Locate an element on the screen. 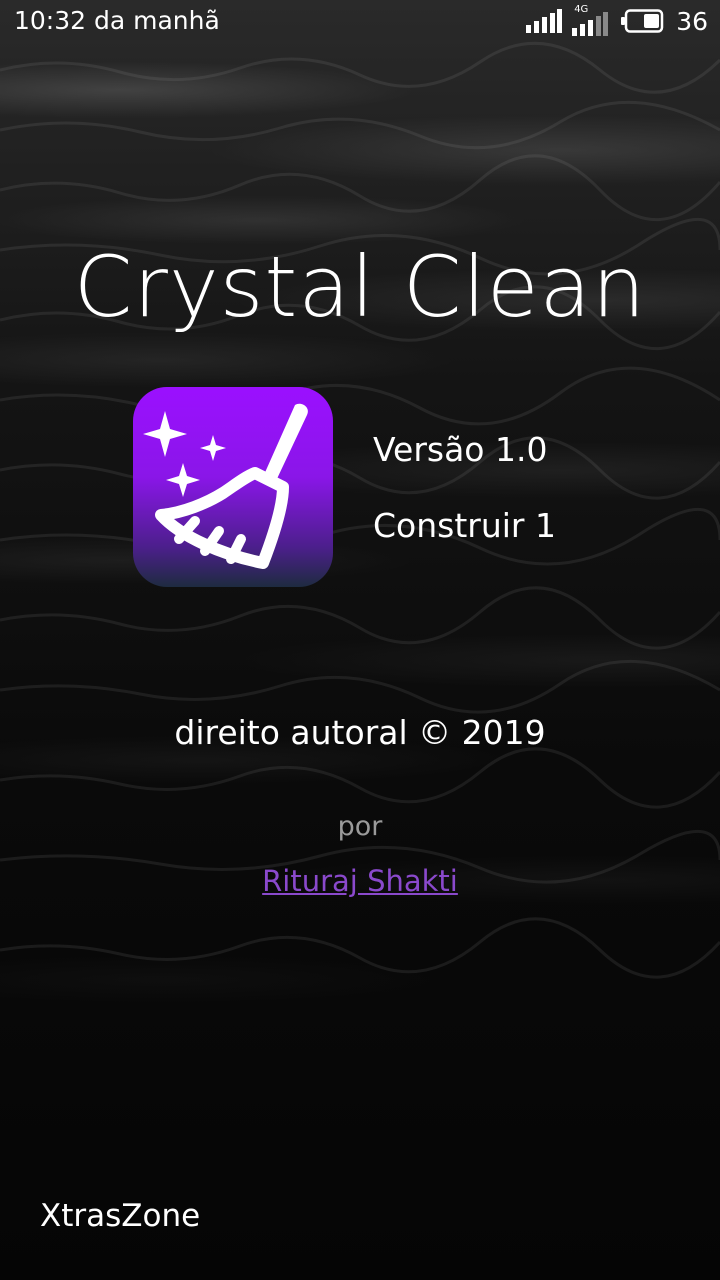 The height and width of the screenshot is (1280, 720). battery-icon is located at coordinates (642, 21).